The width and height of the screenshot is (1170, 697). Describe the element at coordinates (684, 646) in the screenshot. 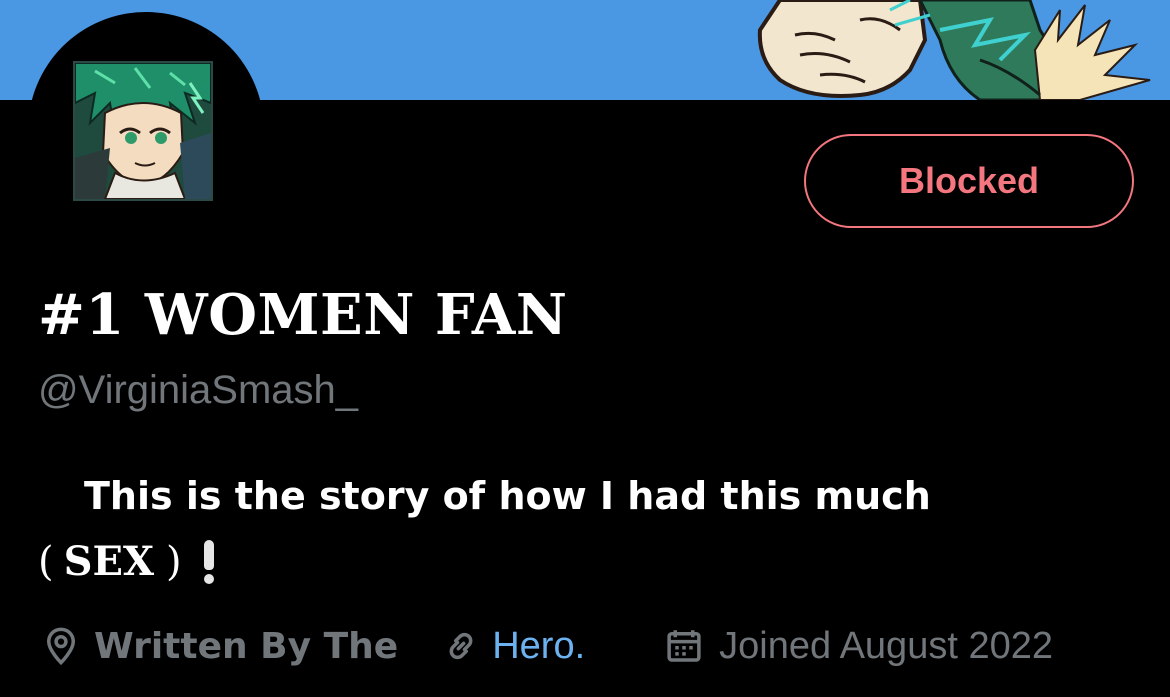

I see `calendar-icon` at that location.